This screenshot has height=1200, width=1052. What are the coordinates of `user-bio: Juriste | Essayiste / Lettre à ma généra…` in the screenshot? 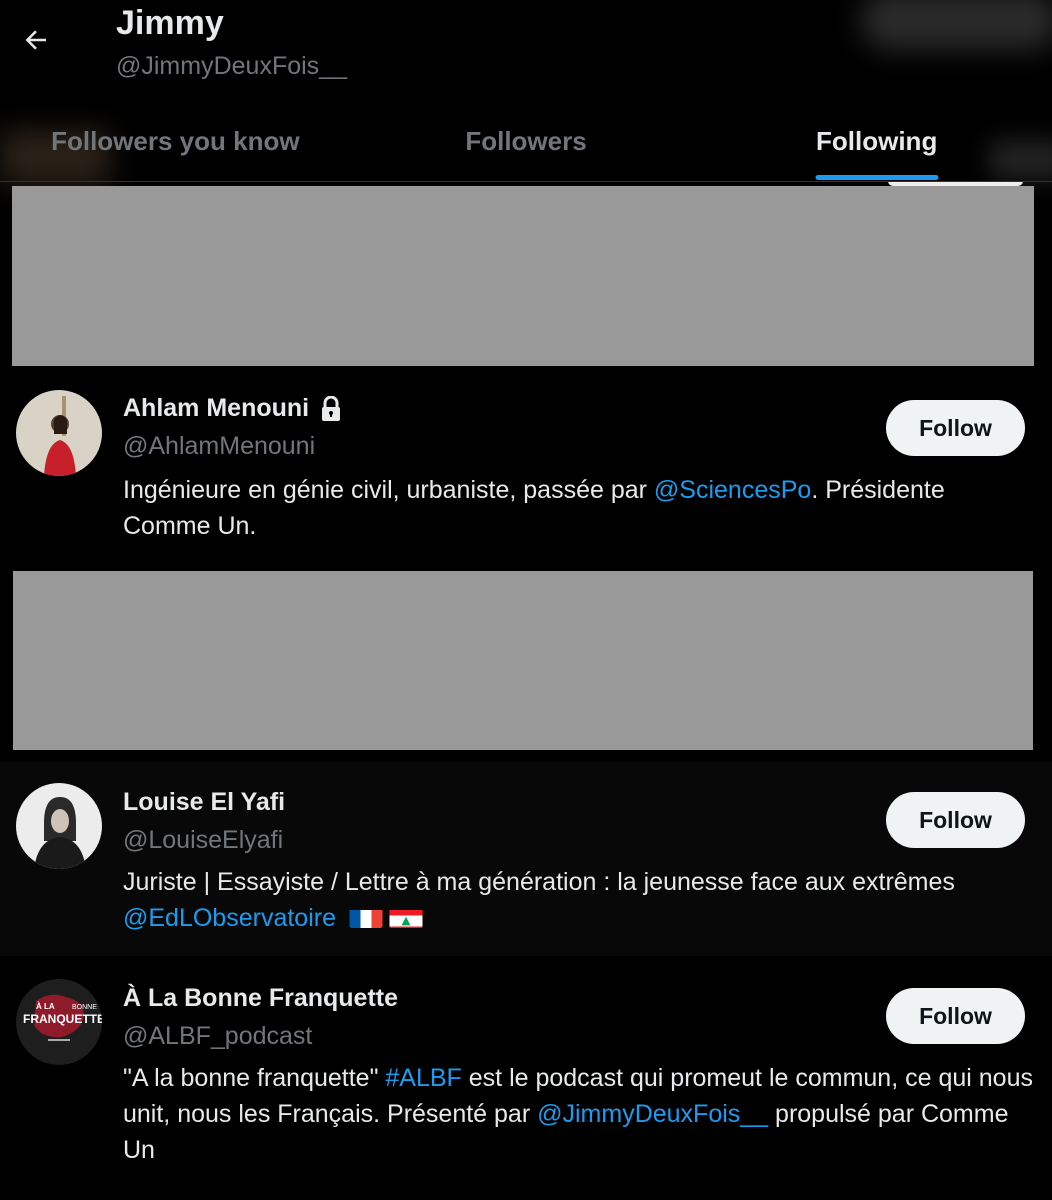 It's located at (578, 900).